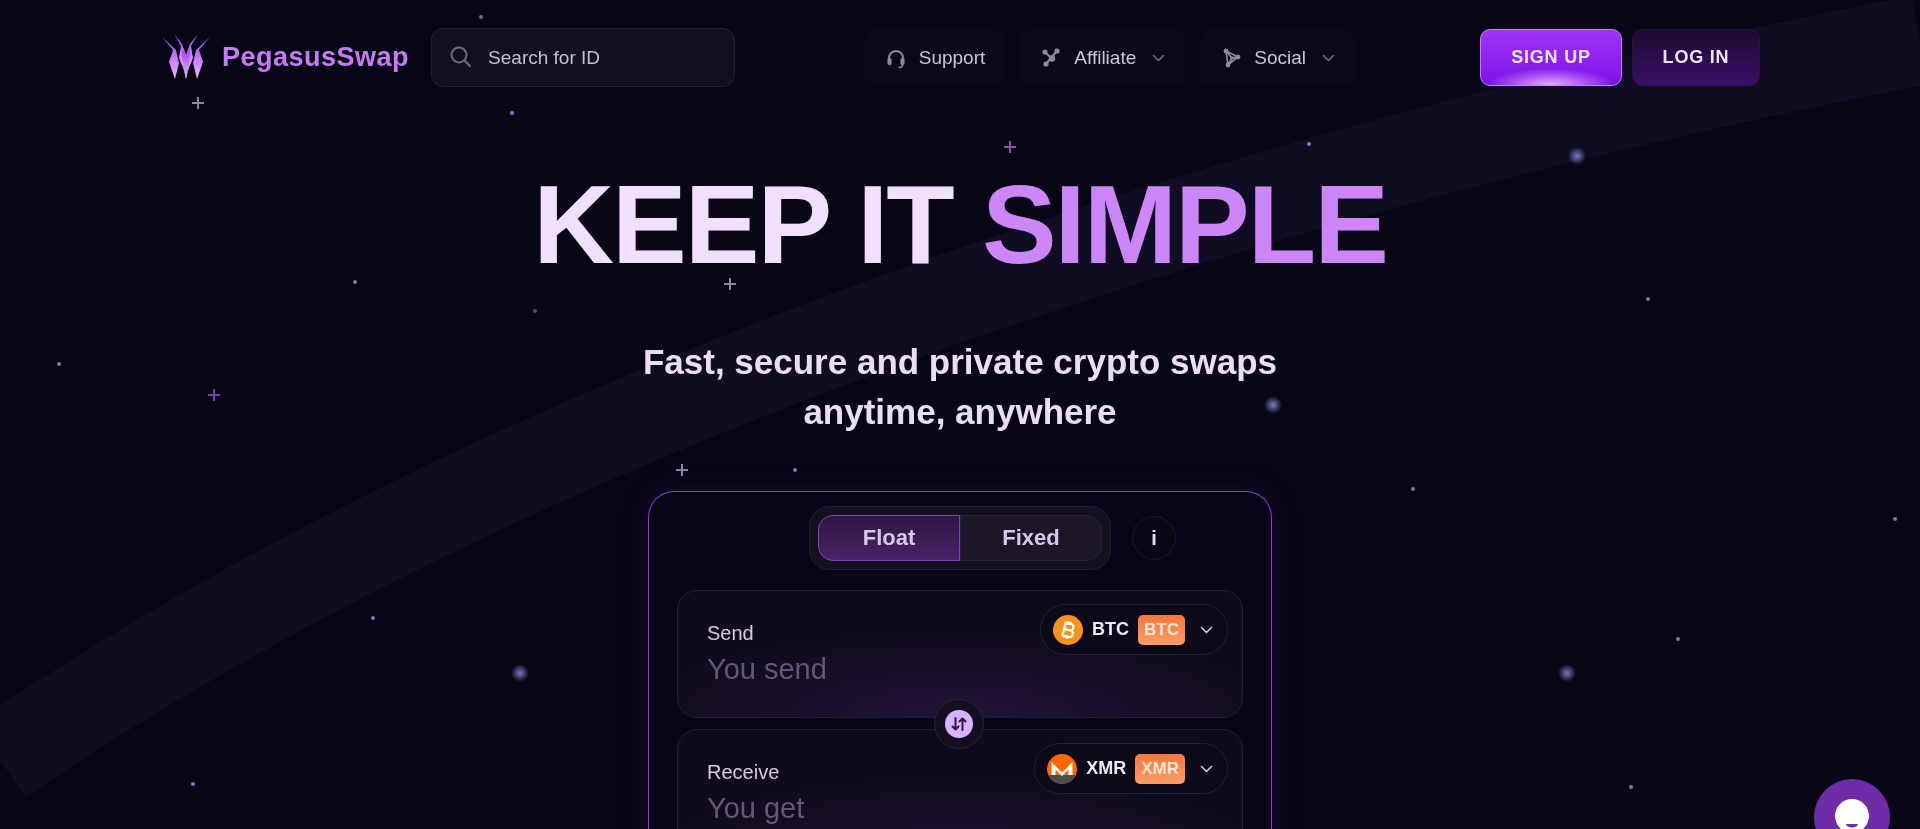 This screenshot has width=1920, height=829. I want to click on monero-icon, so click(1062, 768).